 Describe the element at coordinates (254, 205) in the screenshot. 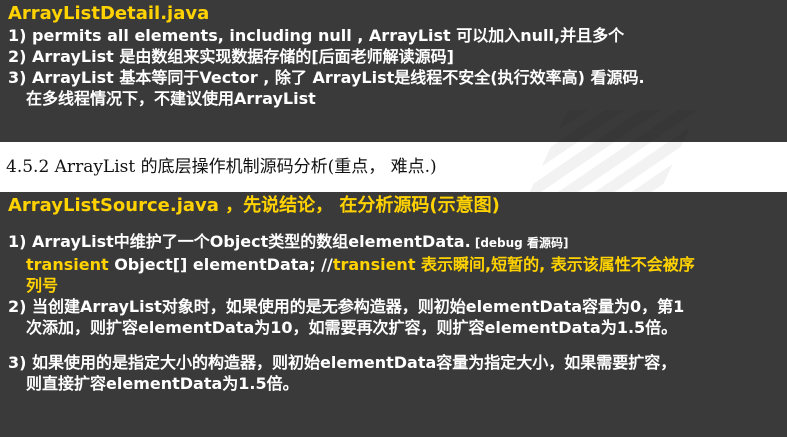

I see `panel-title: ArrayListSource.java ，先说结论， 在分析源码(示意图)` at that location.